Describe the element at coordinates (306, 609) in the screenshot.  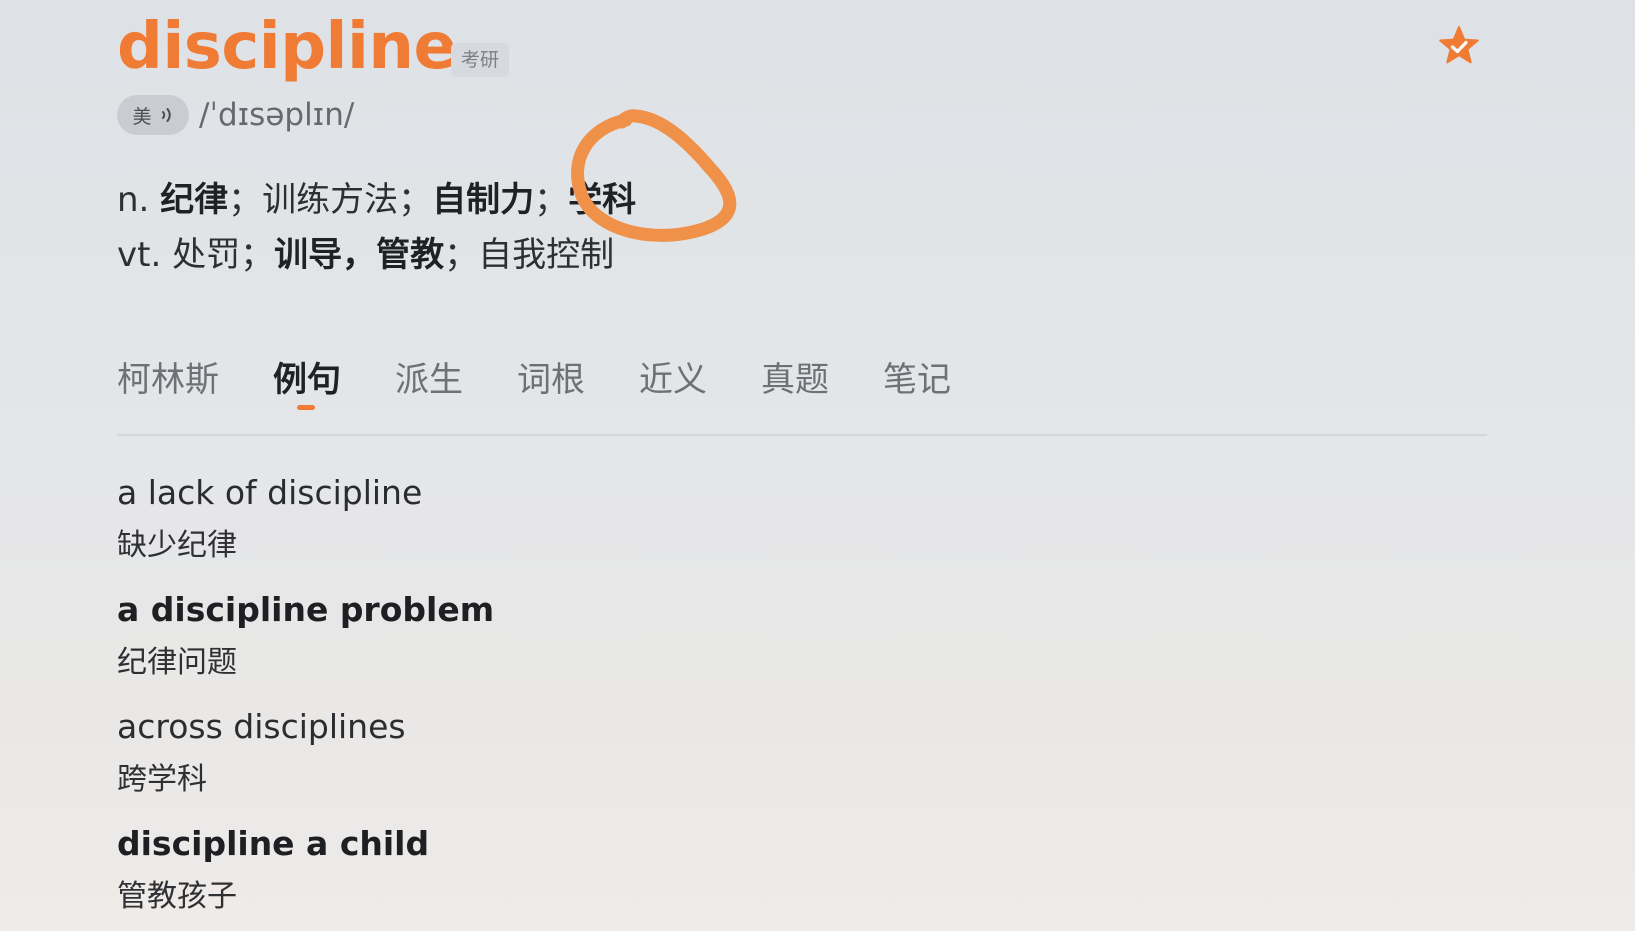
I see `example-english: a discipline problem` at that location.